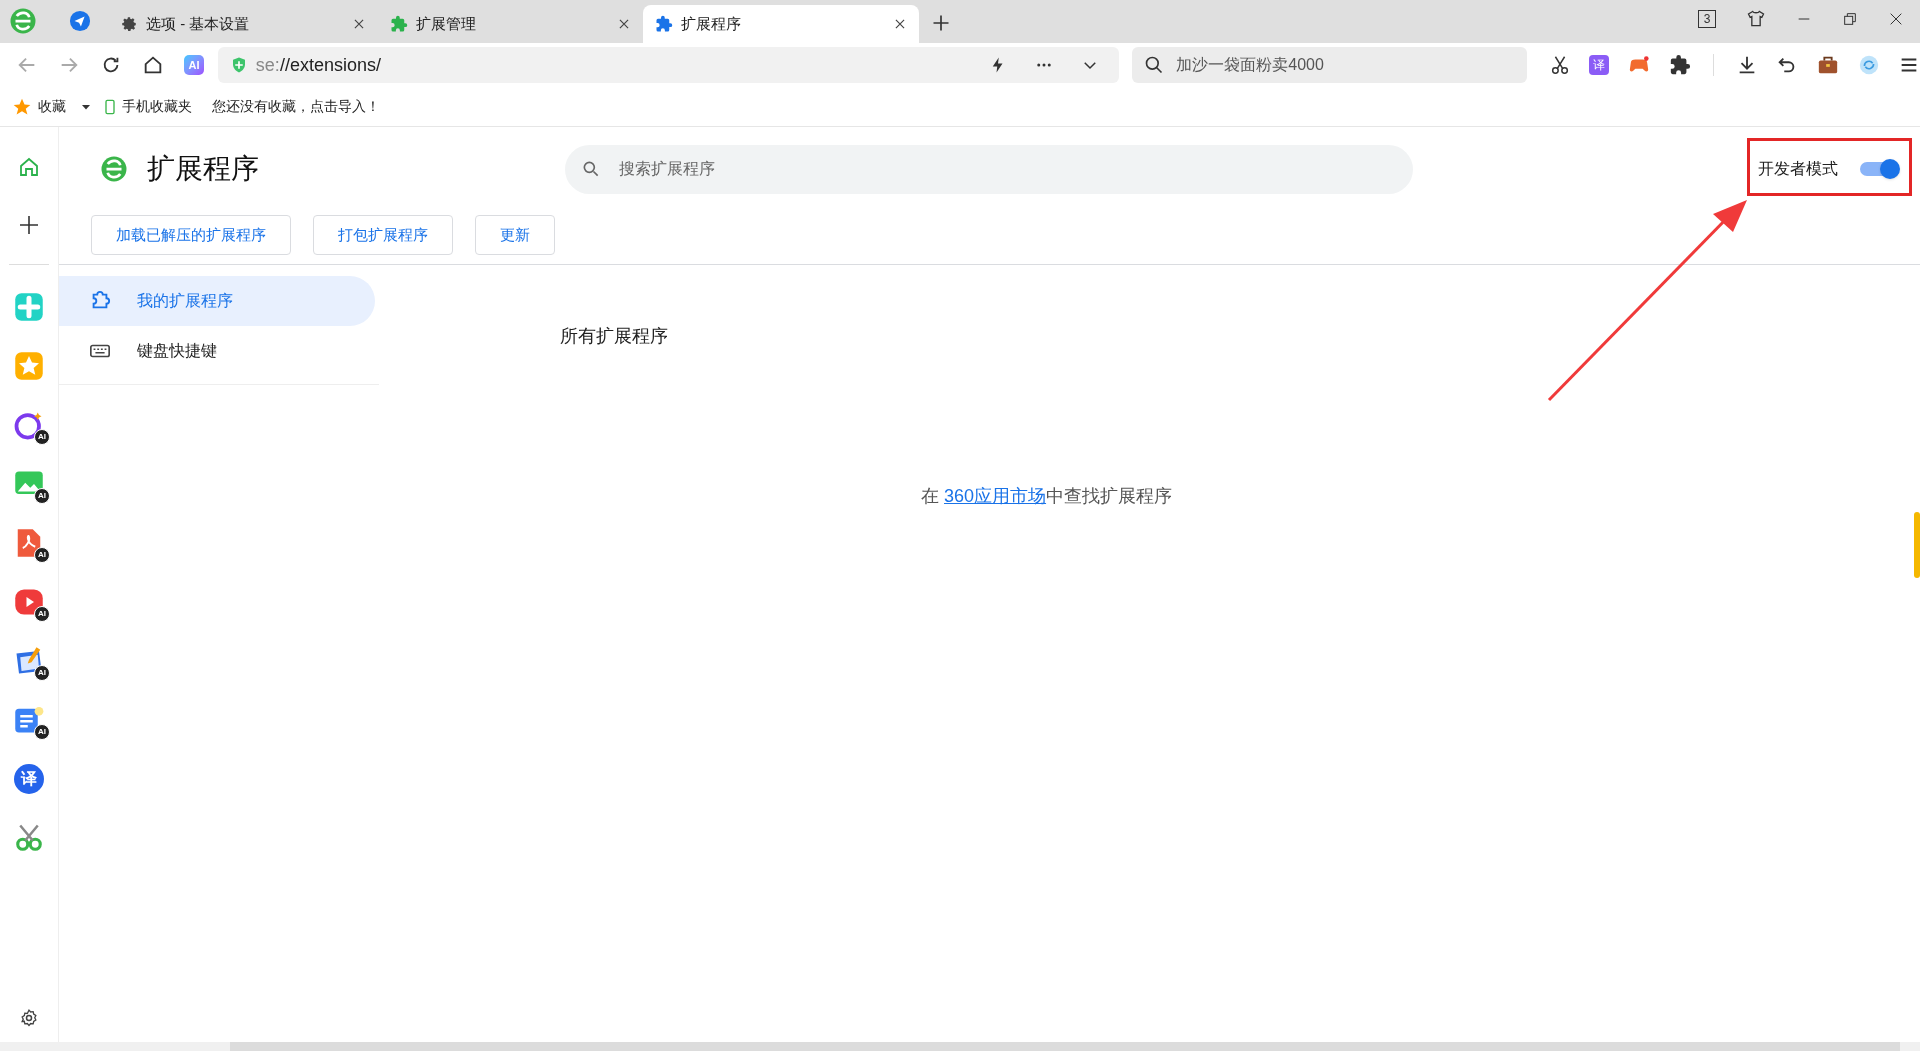 This screenshot has height=1051, width=1920. I want to click on tab-count-badge: 3, so click(1707, 19).